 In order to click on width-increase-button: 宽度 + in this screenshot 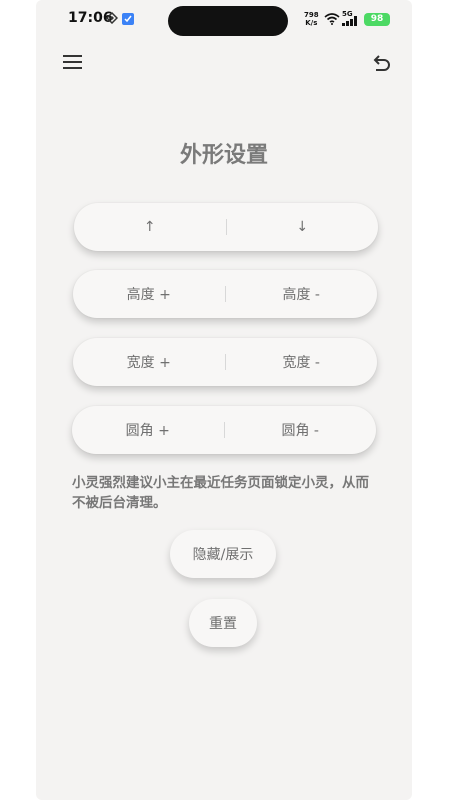, I will do `click(149, 362)`.